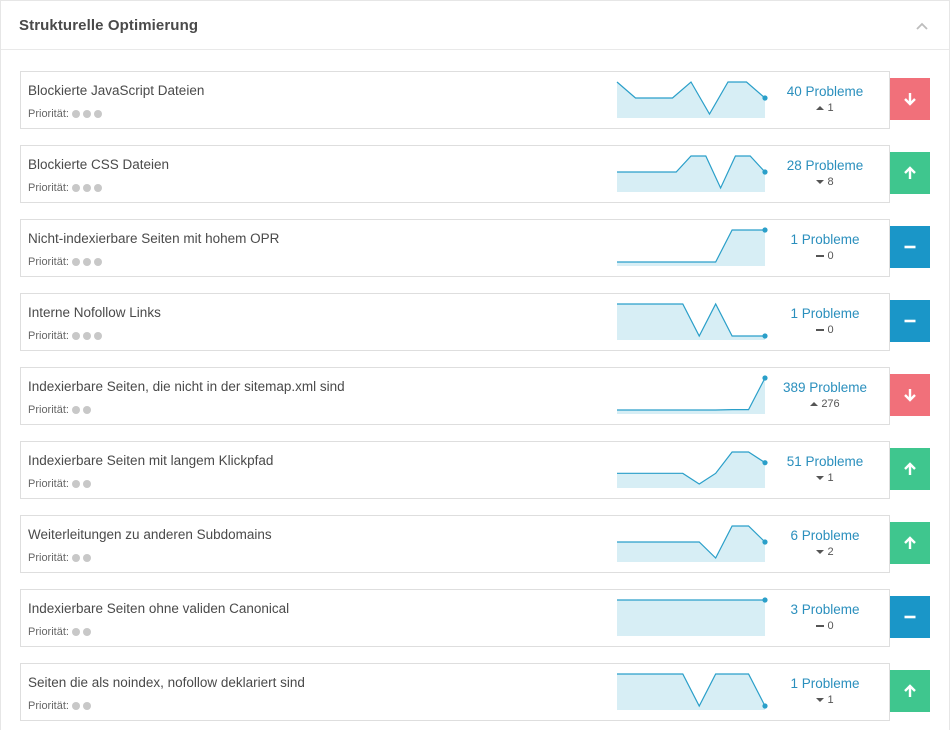  Describe the element at coordinates (830, 404) in the screenshot. I see `delta-value: 276` at that location.